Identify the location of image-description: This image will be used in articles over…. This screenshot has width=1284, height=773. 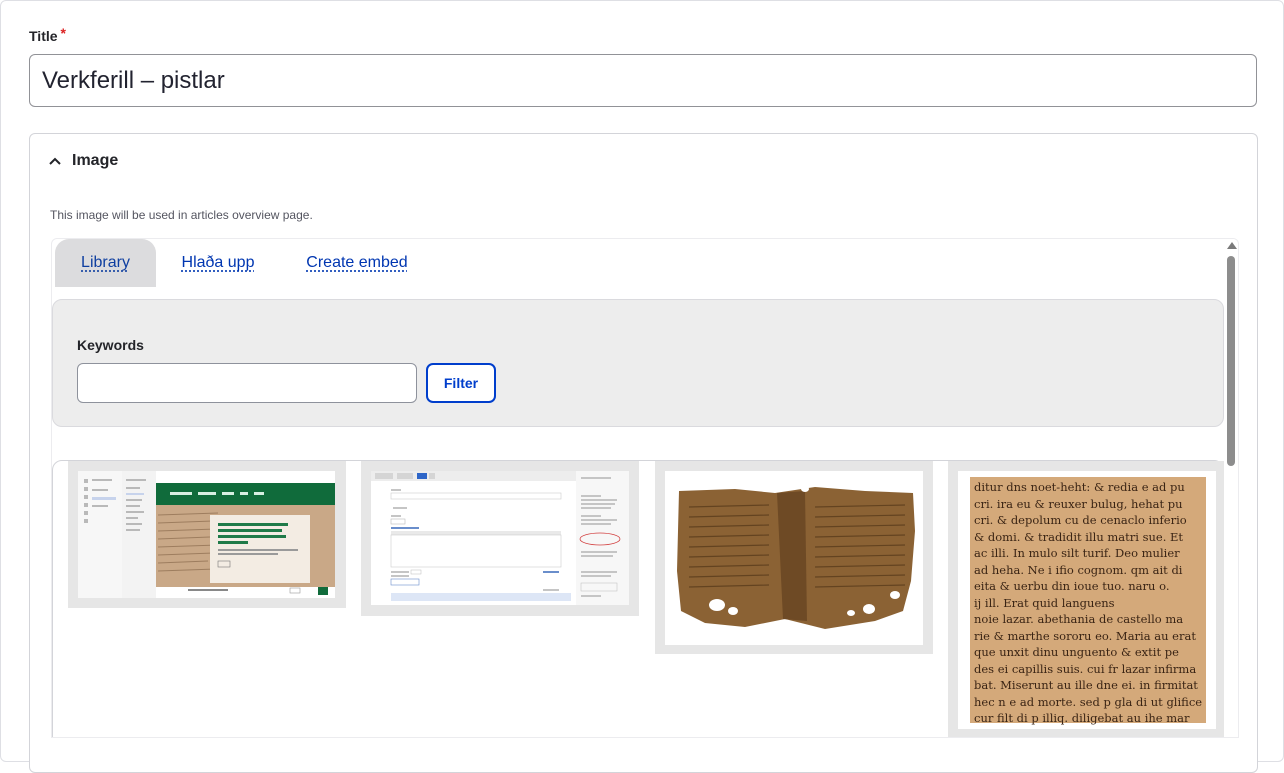
(181, 215).